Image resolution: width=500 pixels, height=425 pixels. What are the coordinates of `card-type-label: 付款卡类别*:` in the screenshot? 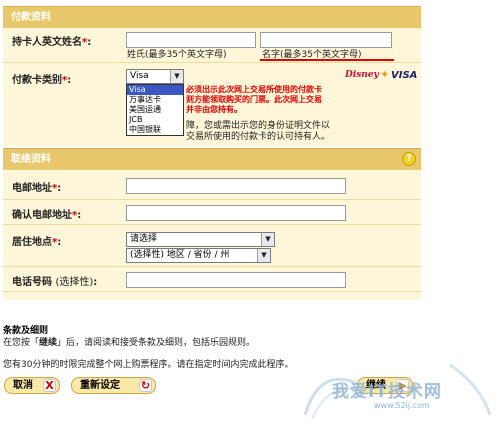 It's located at (42, 80).